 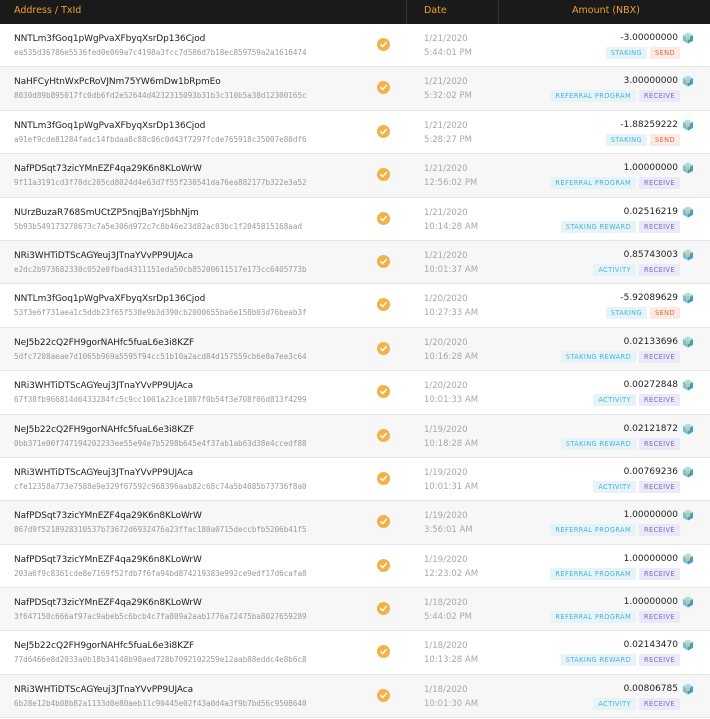 I want to click on transaction-badges: REFERRAL PROGRAM RECEIVE, so click(x=615, y=617).